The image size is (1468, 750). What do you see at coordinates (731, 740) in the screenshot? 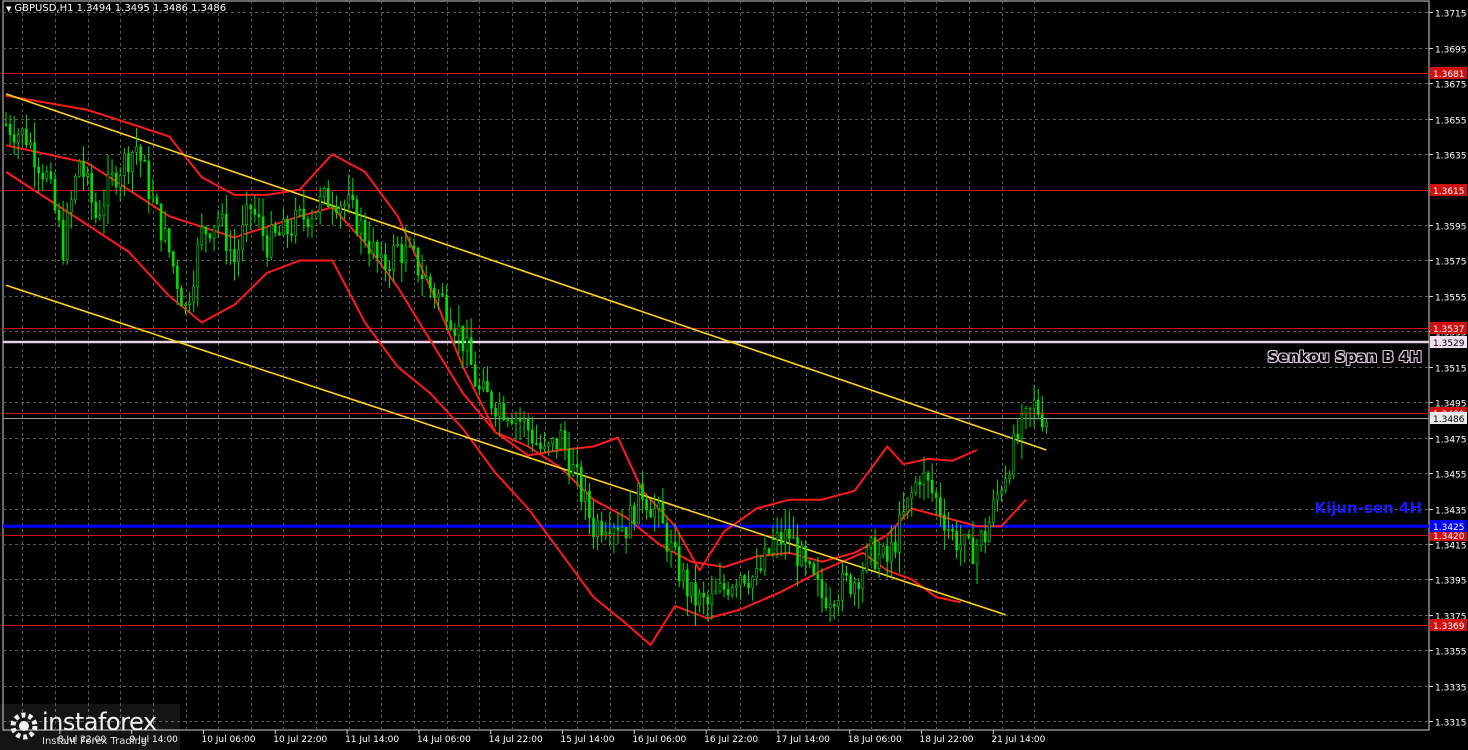
I see `x-tick-label: 16 Jul 22:00` at bounding box center [731, 740].